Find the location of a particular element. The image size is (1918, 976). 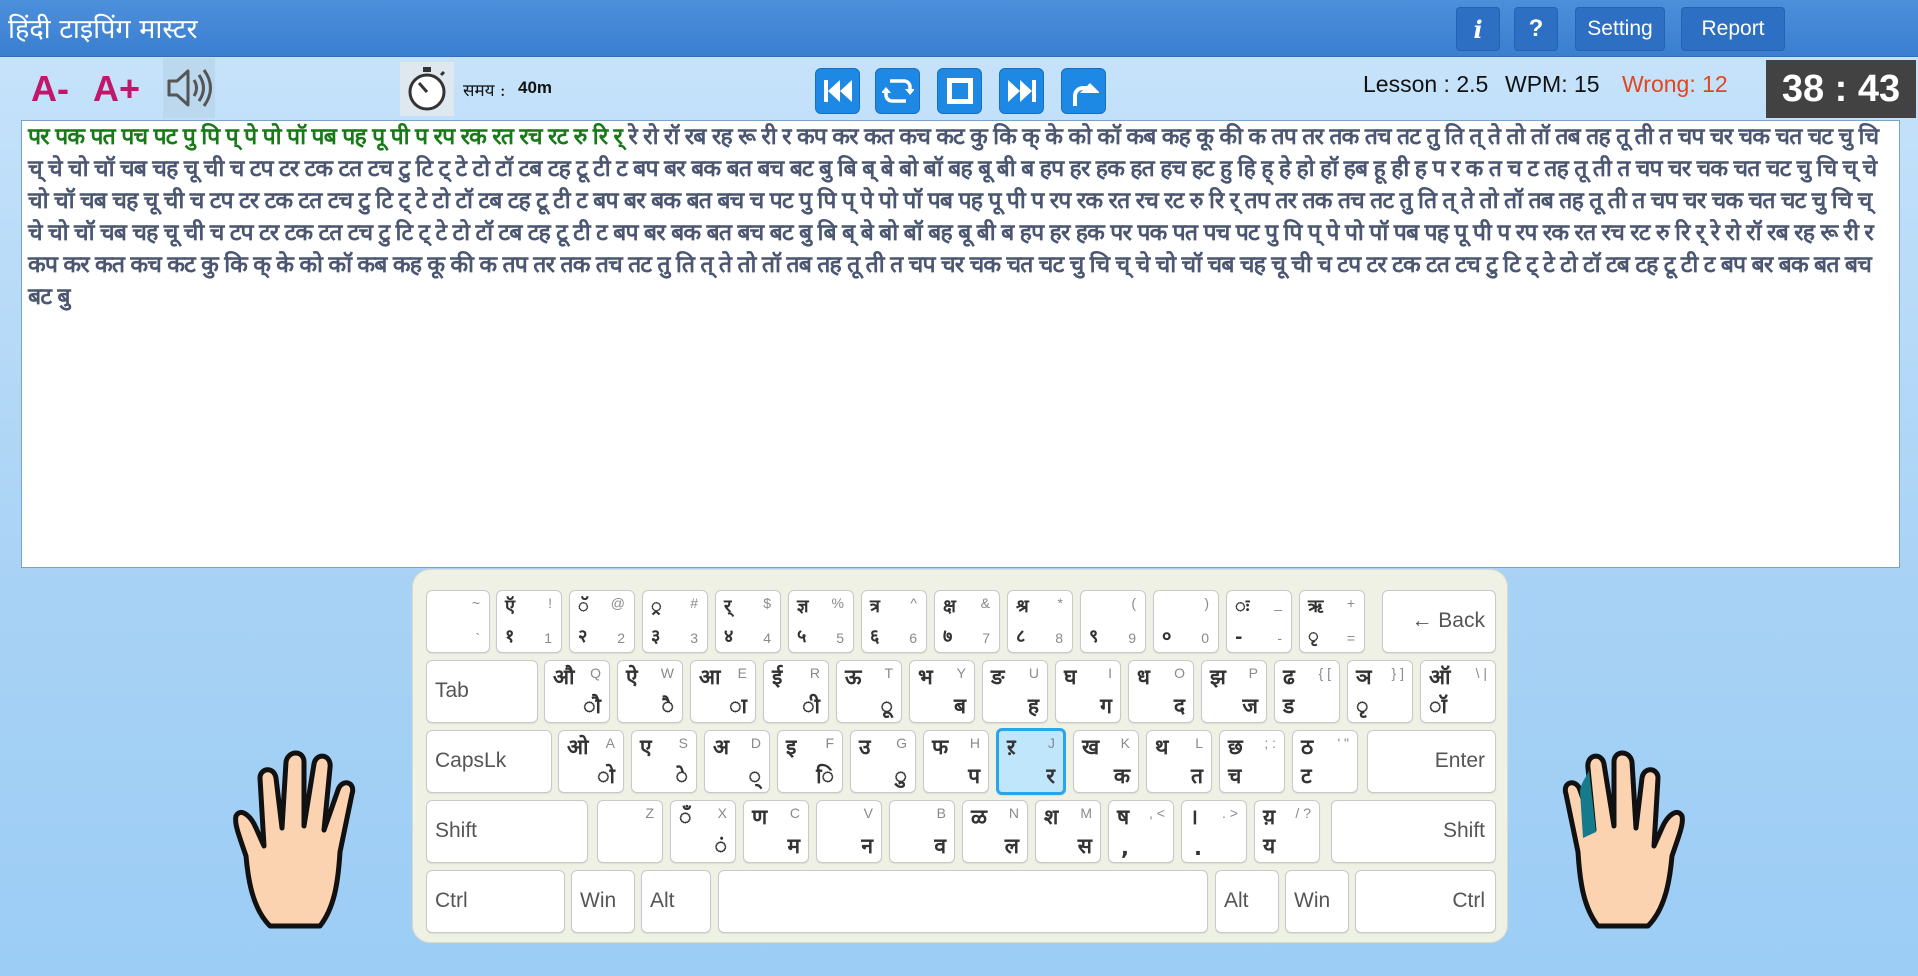

time-value: 40m is located at coordinates (535, 87).